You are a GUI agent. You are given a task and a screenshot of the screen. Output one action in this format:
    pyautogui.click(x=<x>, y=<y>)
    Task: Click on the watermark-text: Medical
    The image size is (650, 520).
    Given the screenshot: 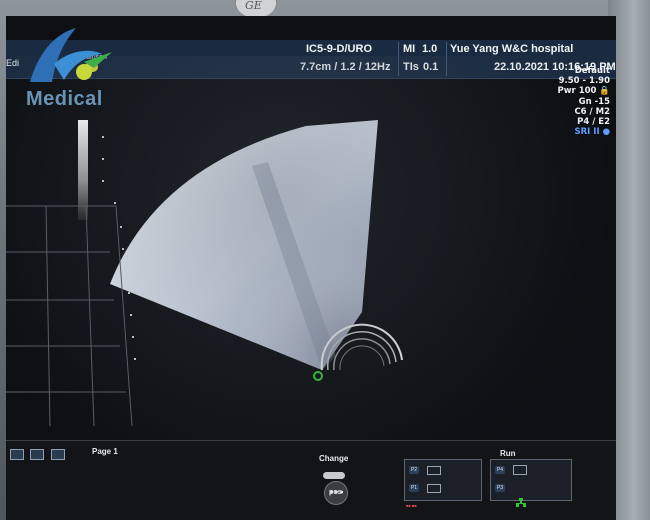 What is the action you would take?
    pyautogui.click(x=64, y=99)
    